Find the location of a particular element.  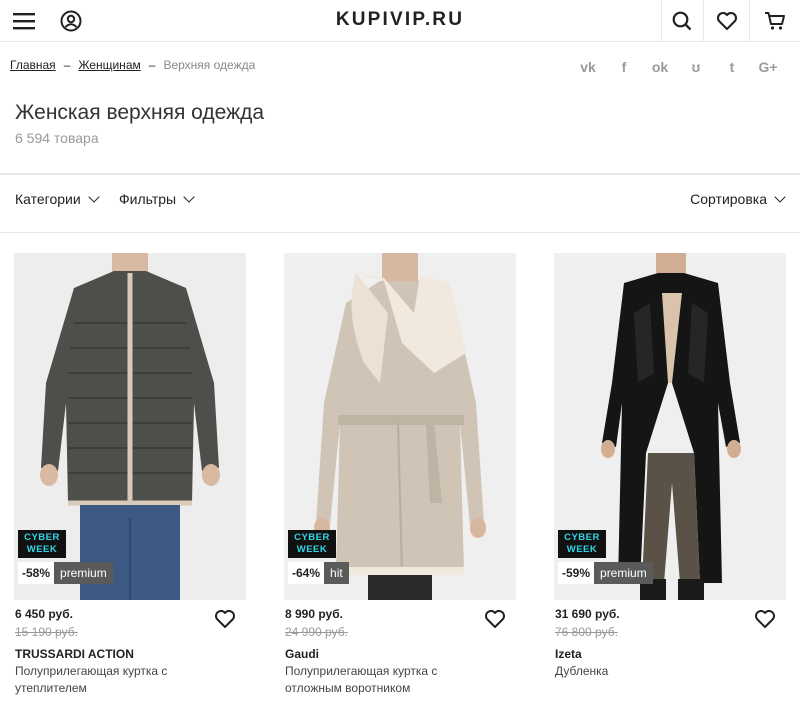

sort-dropdown: Сортировка is located at coordinates (738, 199).